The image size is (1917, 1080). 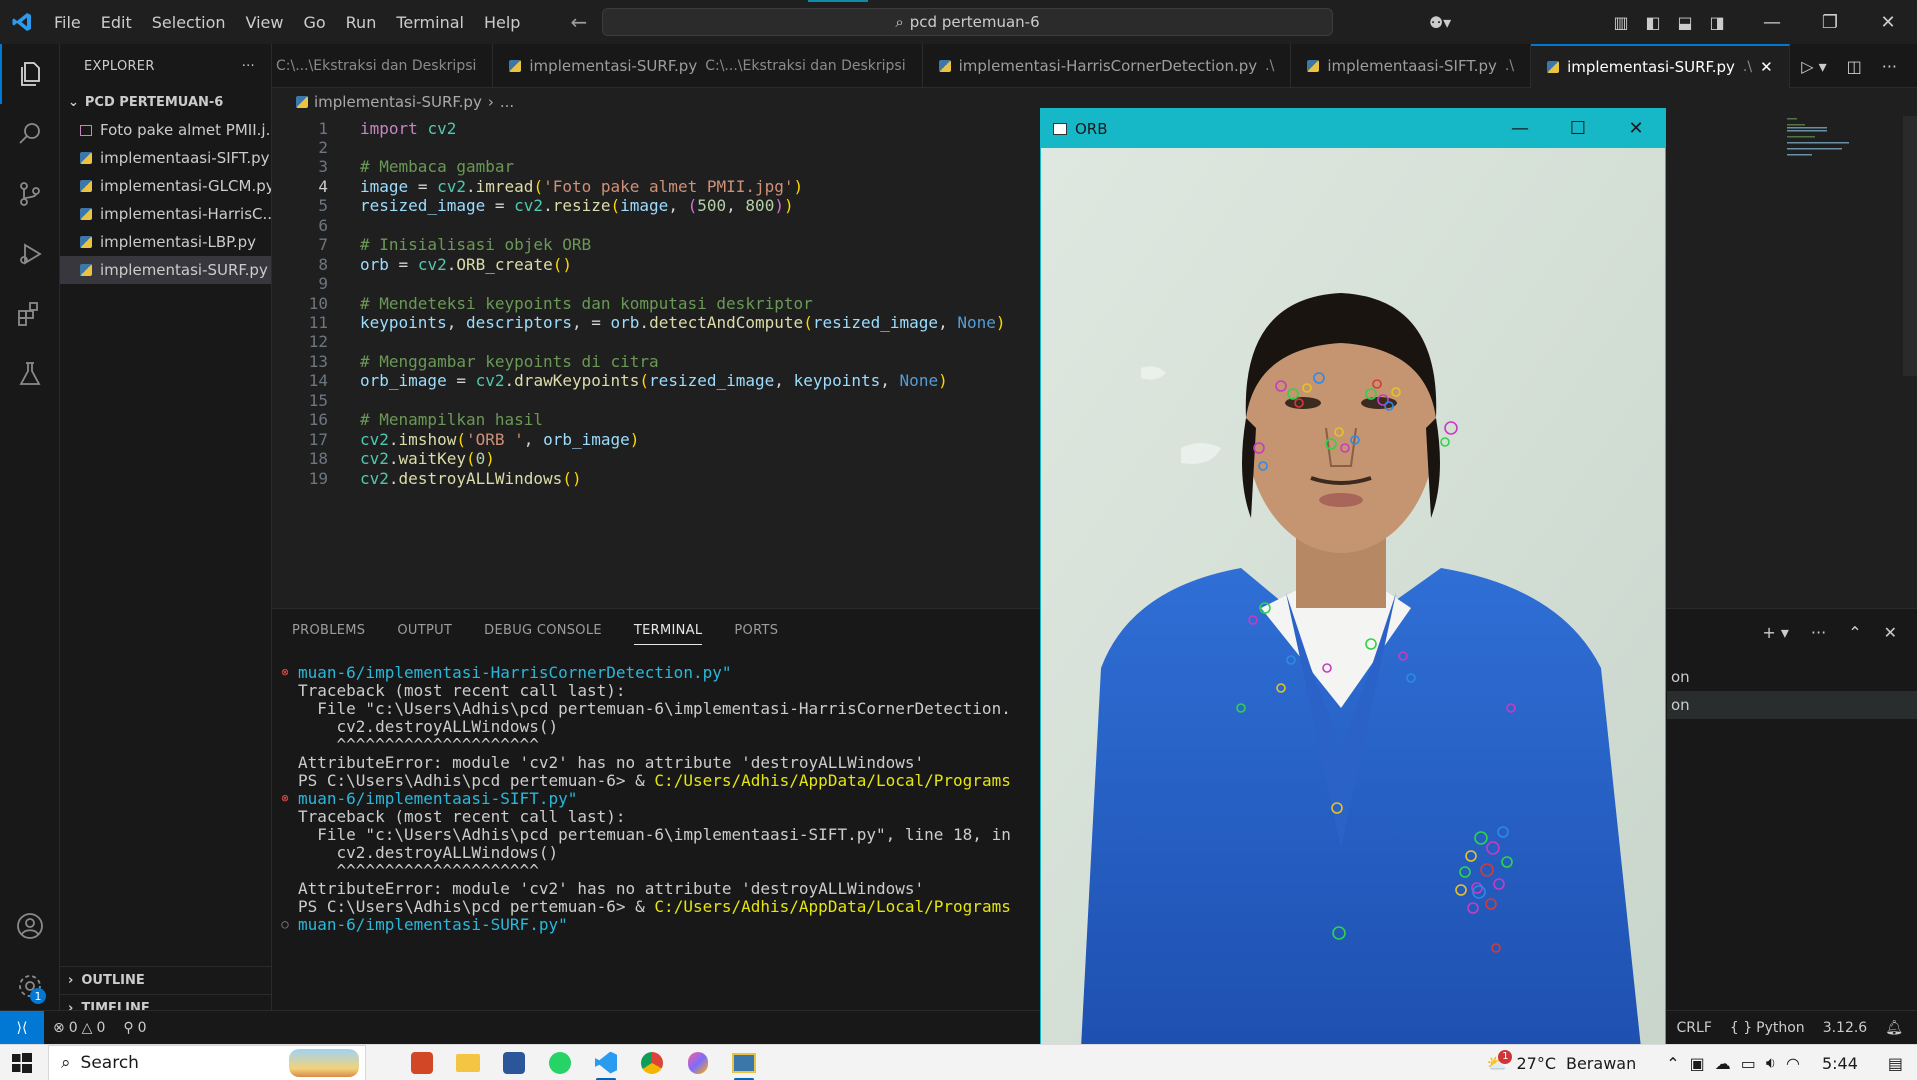 What do you see at coordinates (1840, 1063) in the screenshot?
I see `clock-time: 5:44` at bounding box center [1840, 1063].